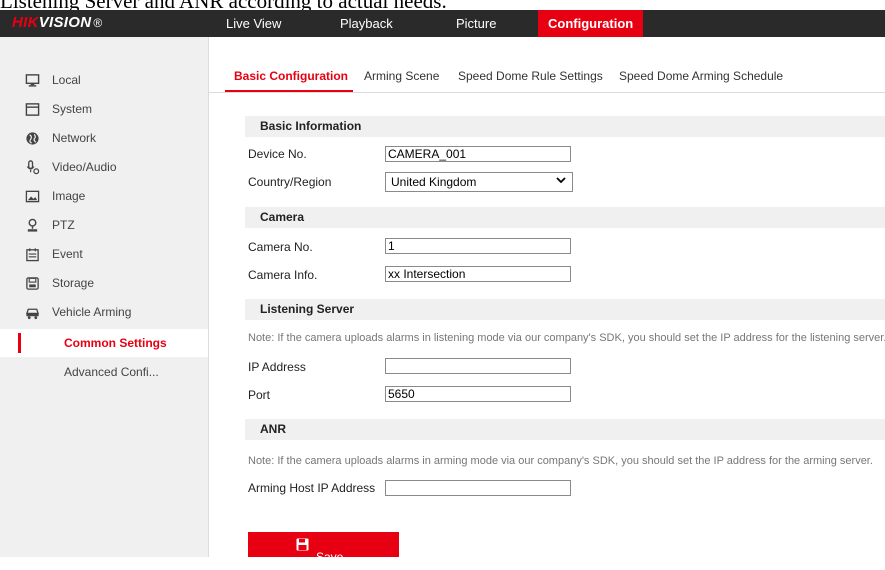 The width and height of the screenshot is (885, 570). Describe the element at coordinates (366, 23) in the screenshot. I see `nav-playback: Playback` at that location.